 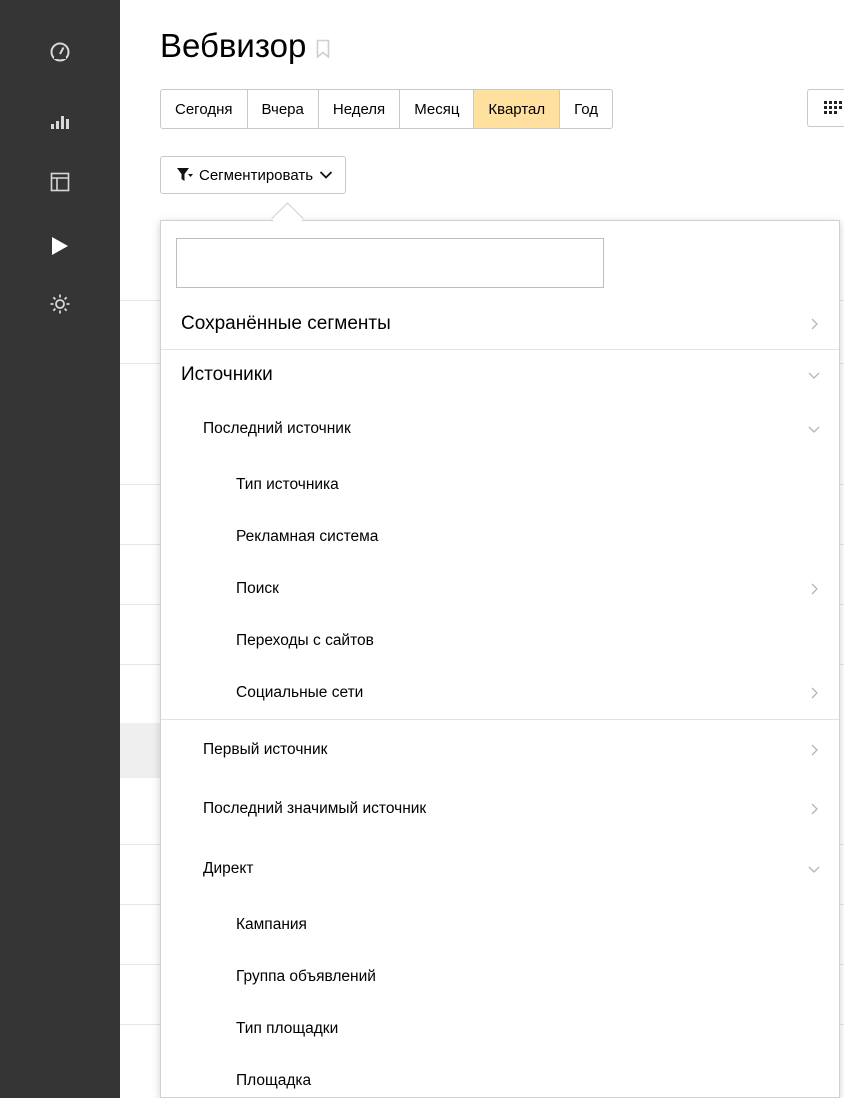 What do you see at coordinates (287, 484) in the screenshot?
I see `menu-item-label: Тип источника` at bounding box center [287, 484].